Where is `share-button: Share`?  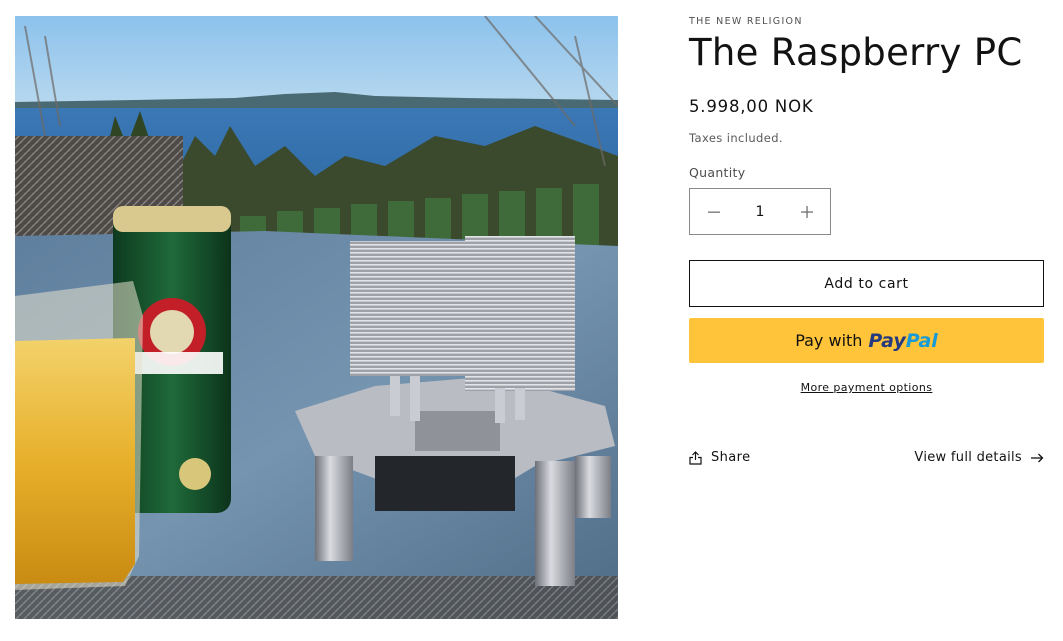
share-button: Share is located at coordinates (720, 457).